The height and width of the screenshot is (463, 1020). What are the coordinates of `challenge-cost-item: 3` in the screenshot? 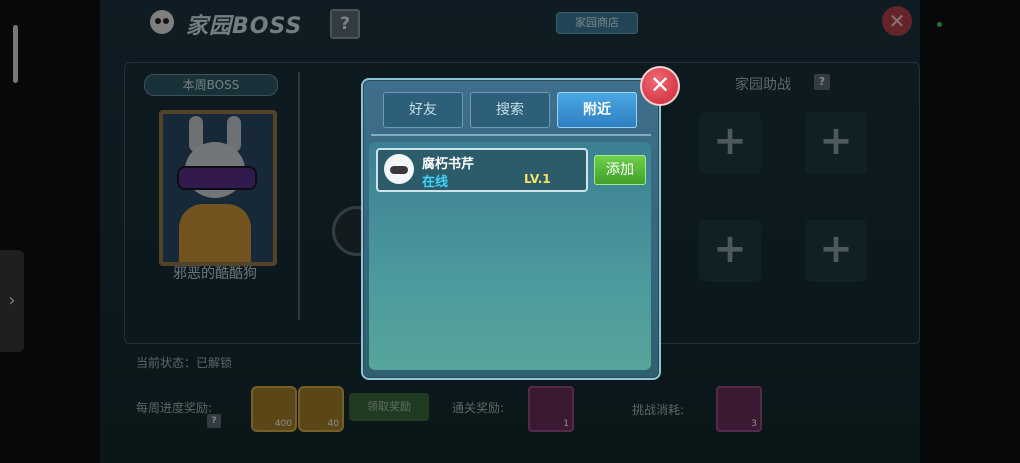 It's located at (739, 409).